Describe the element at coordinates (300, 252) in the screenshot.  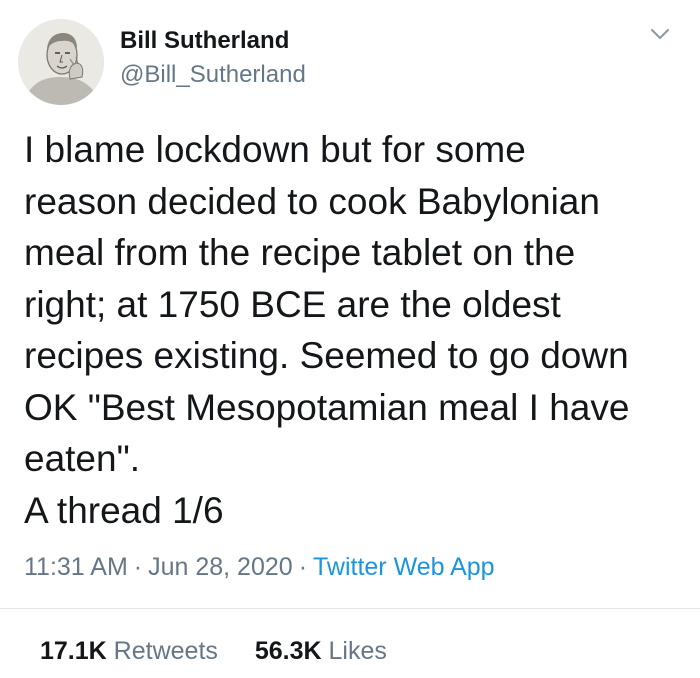
I see `tweet-text-line: meal from the recipe tablet on the` at that location.